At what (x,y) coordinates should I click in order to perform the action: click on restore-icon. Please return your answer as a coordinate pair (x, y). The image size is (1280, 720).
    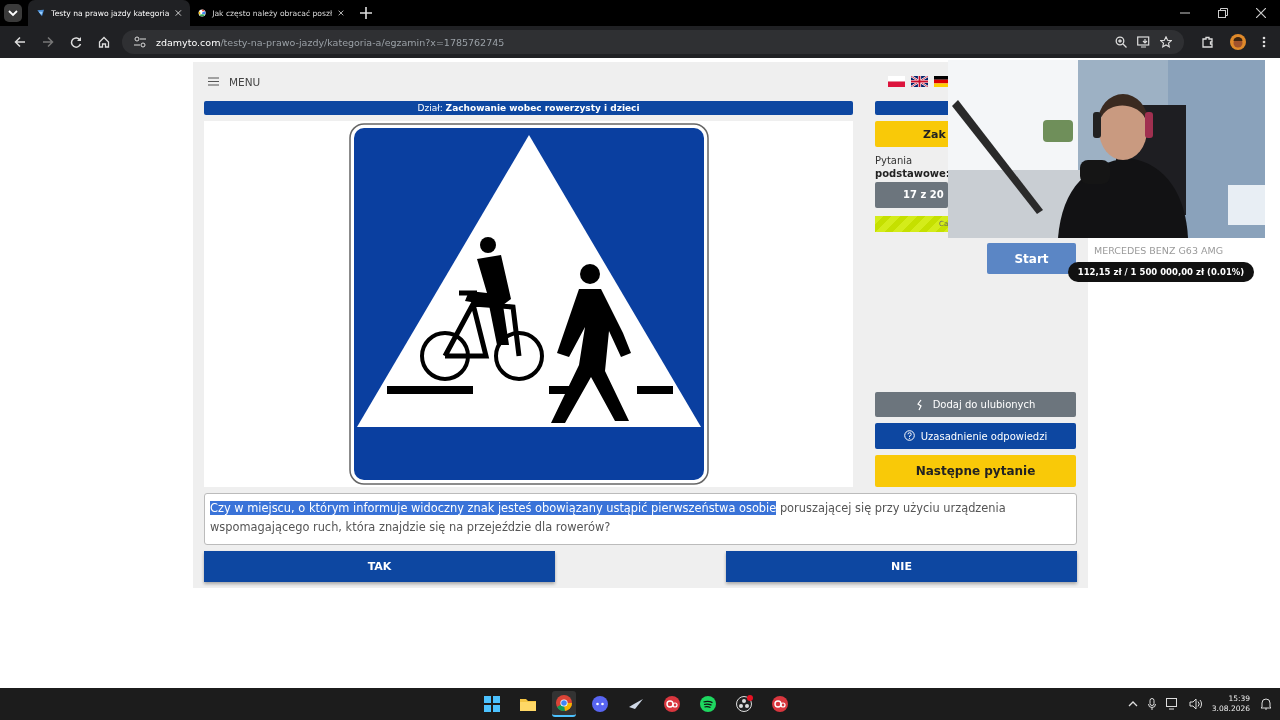
    Looking at the image, I should click on (1223, 13).